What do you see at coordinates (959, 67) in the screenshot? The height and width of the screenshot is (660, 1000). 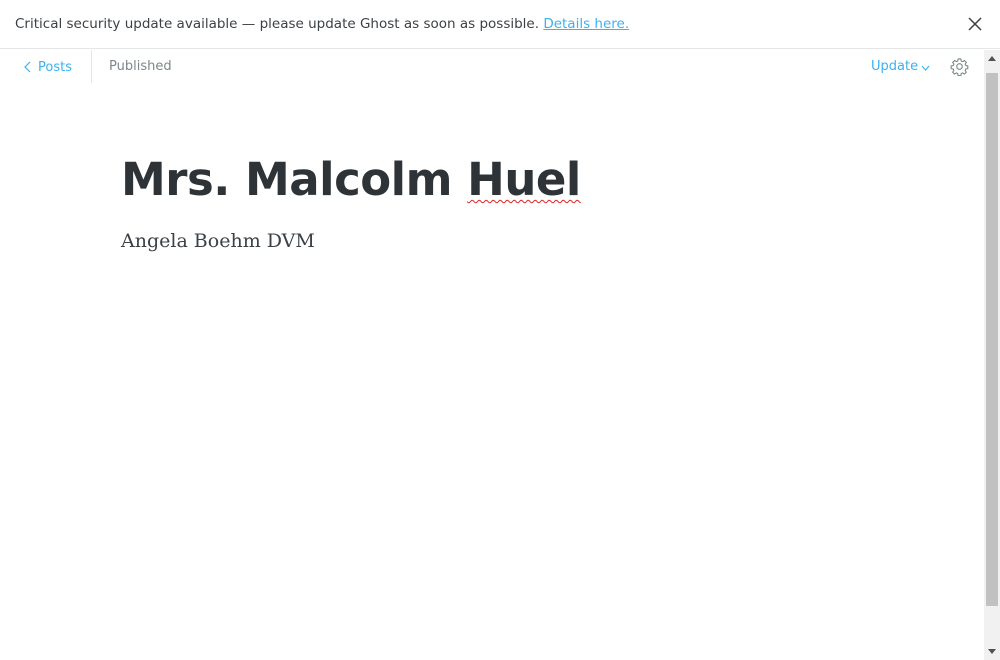 I see `gear-icon` at bounding box center [959, 67].